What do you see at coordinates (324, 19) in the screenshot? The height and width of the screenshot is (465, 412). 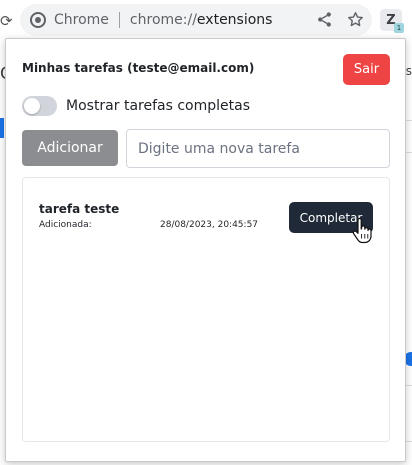 I see `share-icon` at bounding box center [324, 19].